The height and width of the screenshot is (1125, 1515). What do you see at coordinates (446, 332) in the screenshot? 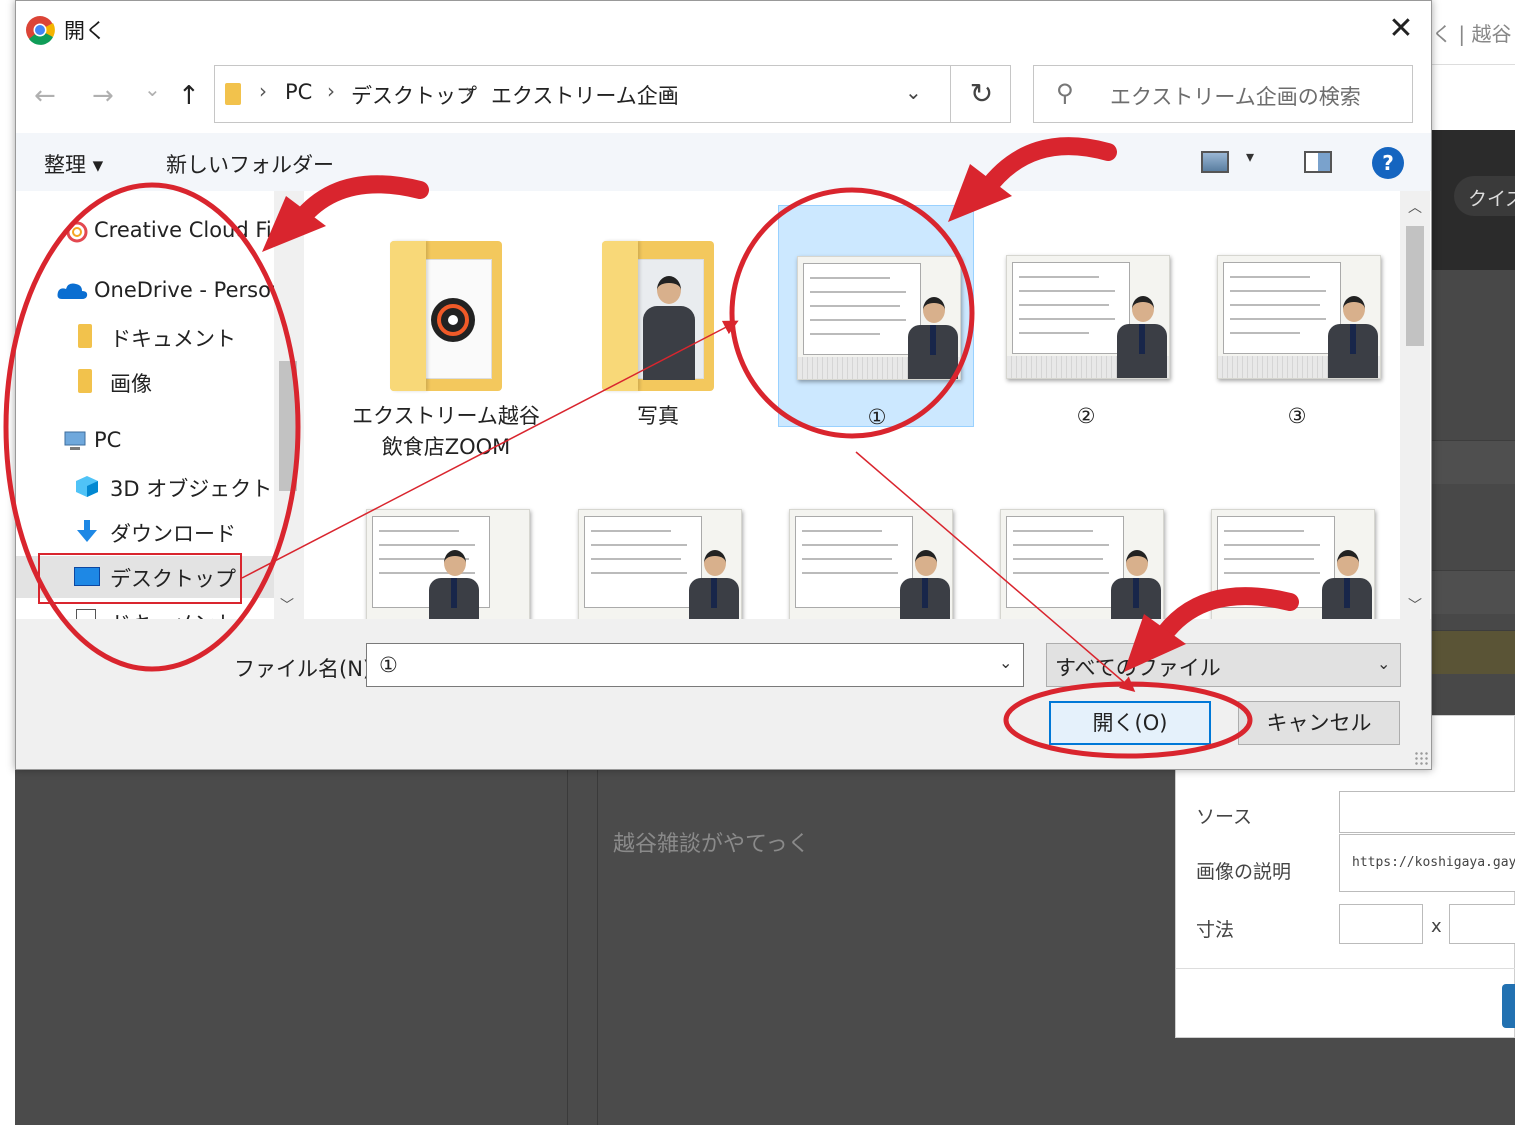
I see `folder-extreme-koshigaya: エクストリーム越谷 飲食店ZOOM` at bounding box center [446, 332].